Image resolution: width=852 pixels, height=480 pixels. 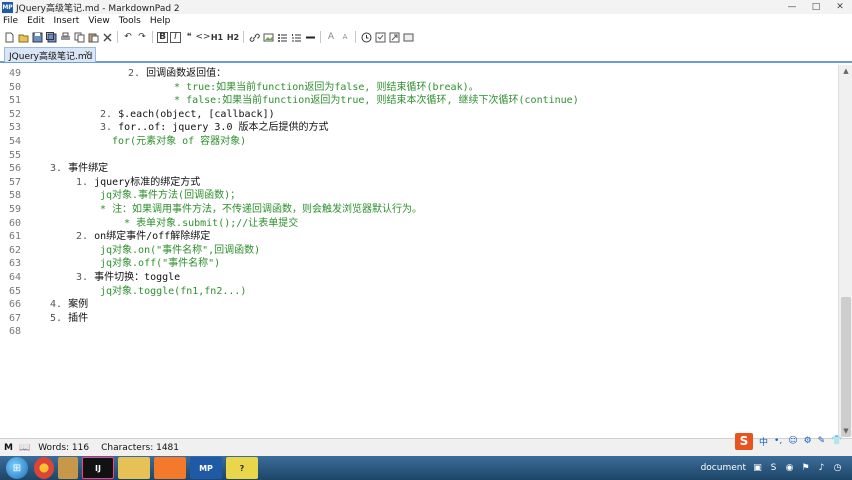 I want to click on taskbar-foxmail-icon, so click(x=170, y=468).